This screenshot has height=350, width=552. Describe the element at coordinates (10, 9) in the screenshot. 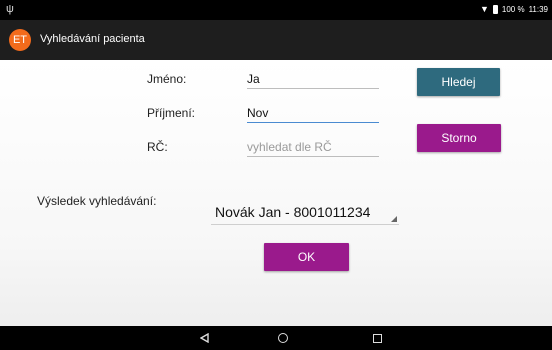

I see `usb-icon: ψ` at that location.